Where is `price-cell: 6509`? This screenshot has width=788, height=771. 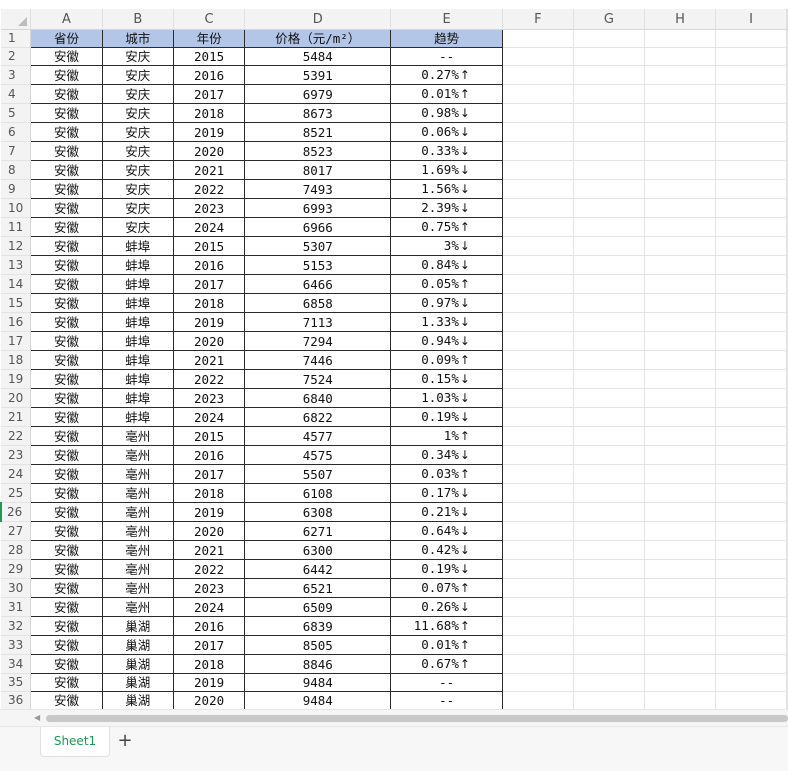 price-cell: 6509 is located at coordinates (318, 607).